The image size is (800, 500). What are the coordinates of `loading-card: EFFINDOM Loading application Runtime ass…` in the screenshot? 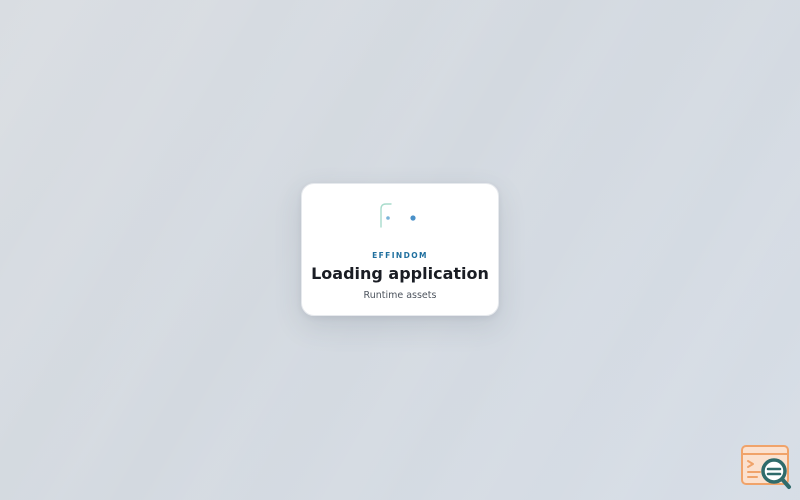 It's located at (400, 249).